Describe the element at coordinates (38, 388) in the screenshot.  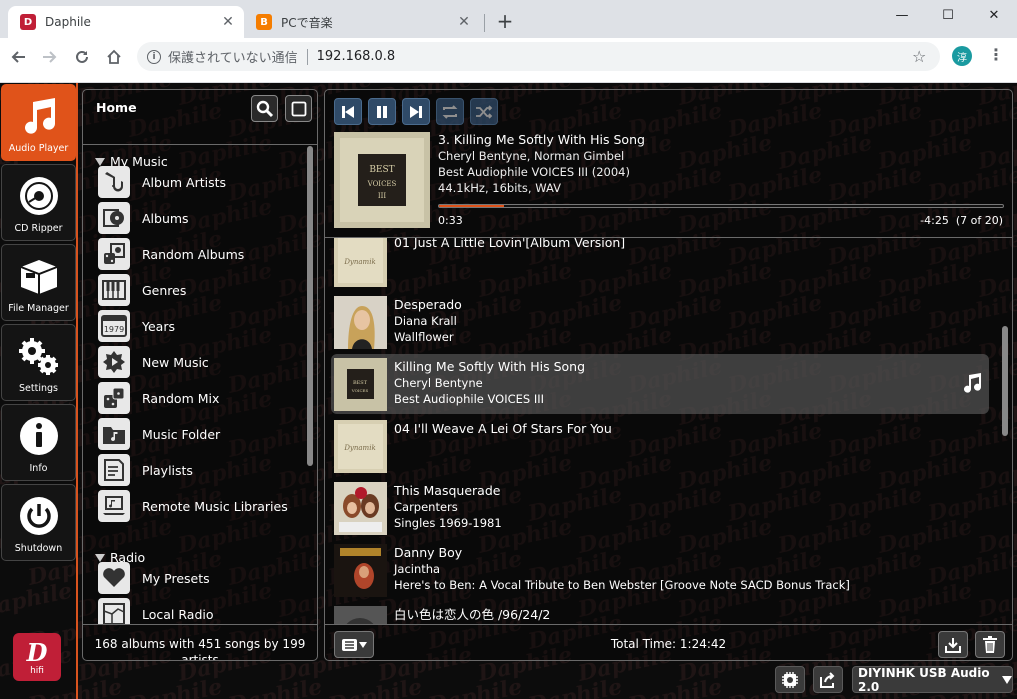
I see `nav-label: Settings` at that location.